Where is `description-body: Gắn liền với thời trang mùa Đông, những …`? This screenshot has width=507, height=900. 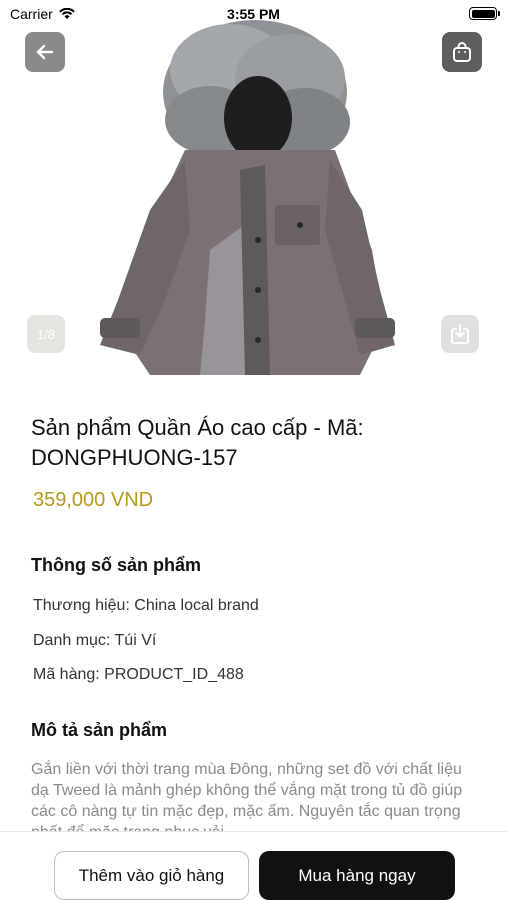
description-body: Gắn liền với thời trang mùa Đông, những … is located at coordinates (256, 795).